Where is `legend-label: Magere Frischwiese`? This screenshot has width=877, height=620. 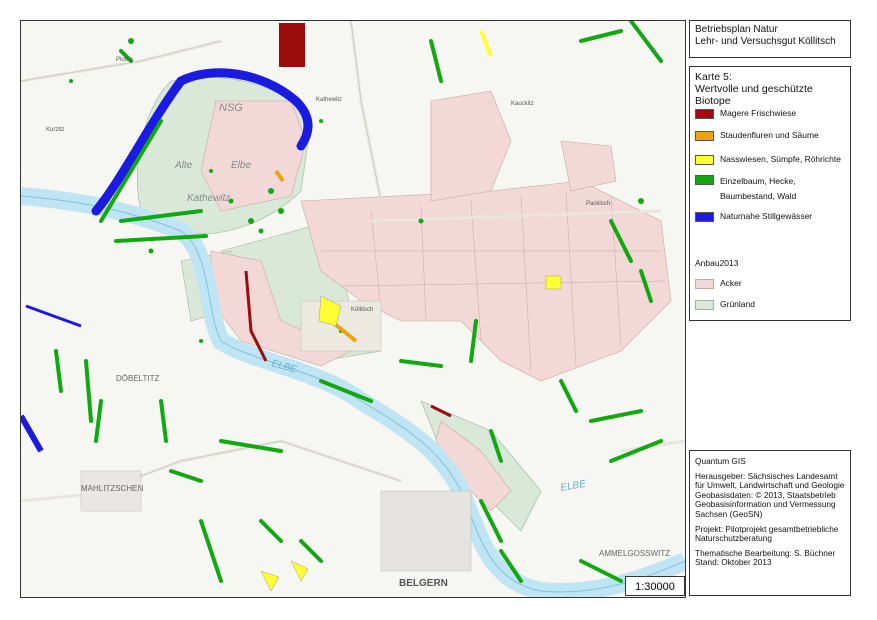
legend-label: Magere Frischwiese is located at coordinates (758, 113).